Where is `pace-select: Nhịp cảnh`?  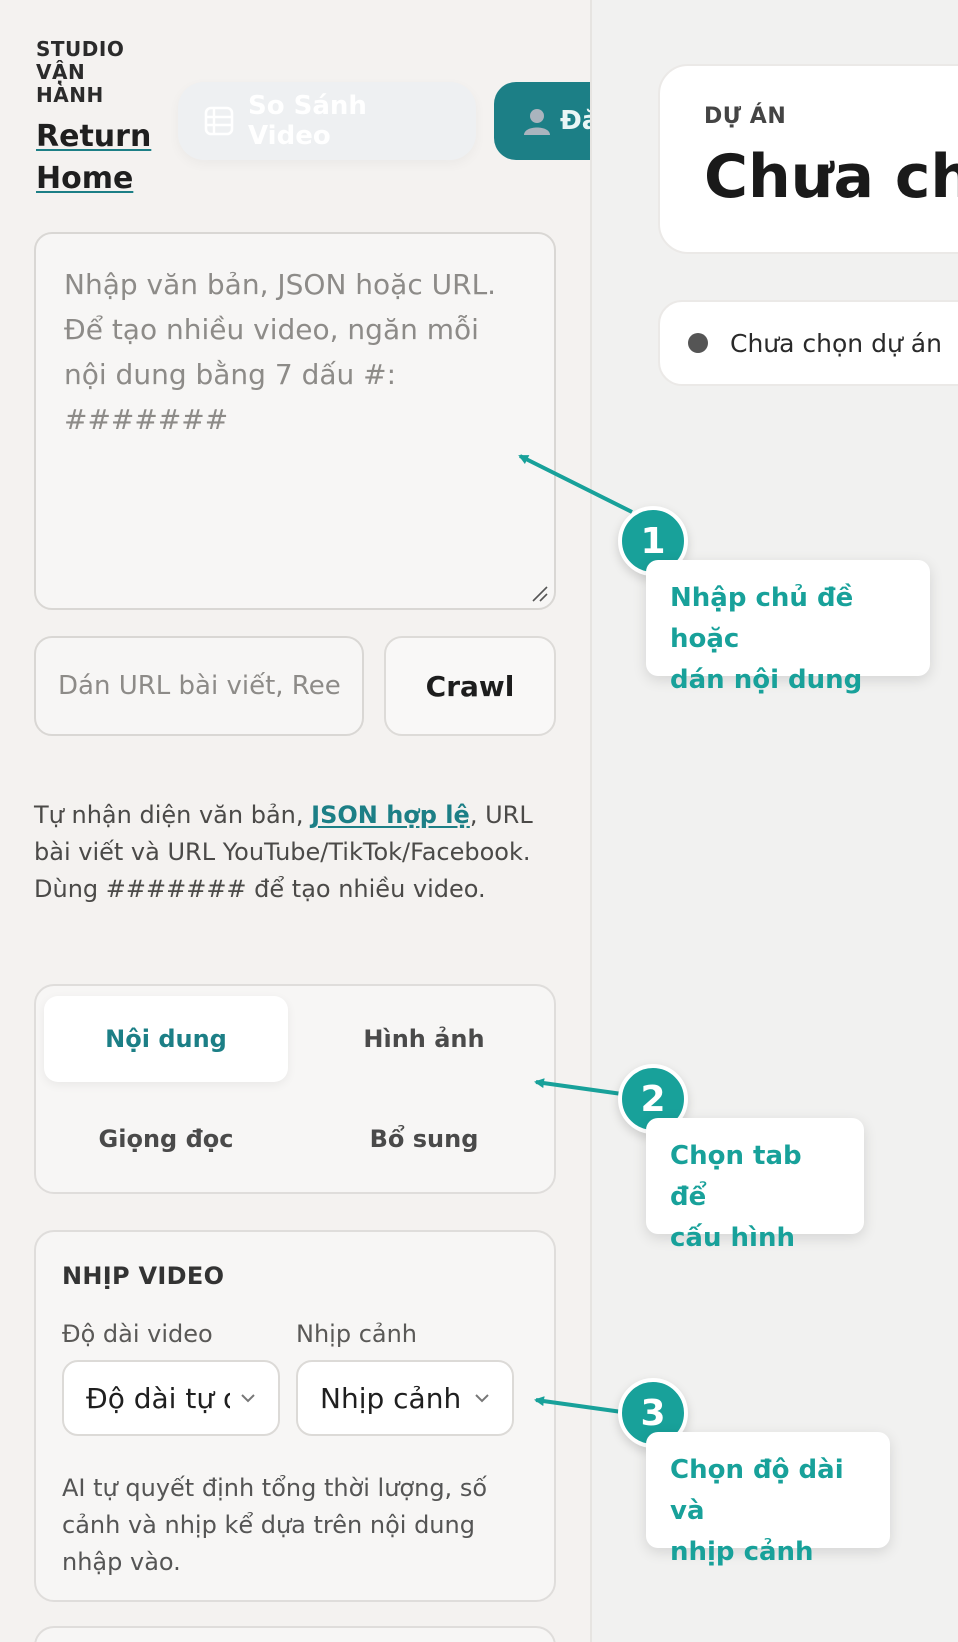
pace-select: Nhịp cảnh is located at coordinates (405, 1398).